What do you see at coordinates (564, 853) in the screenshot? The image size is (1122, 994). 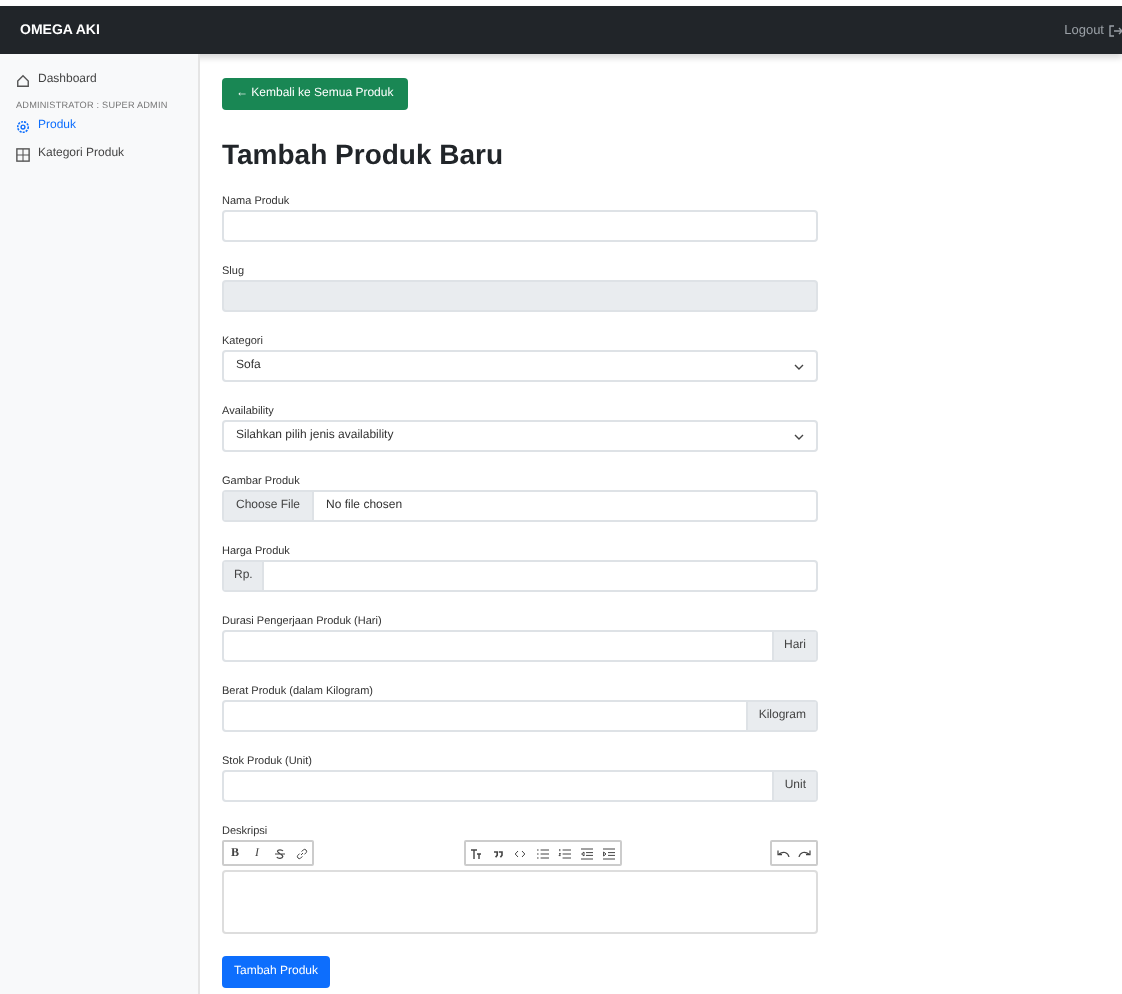 I see `numbered-list-icon` at bounding box center [564, 853].